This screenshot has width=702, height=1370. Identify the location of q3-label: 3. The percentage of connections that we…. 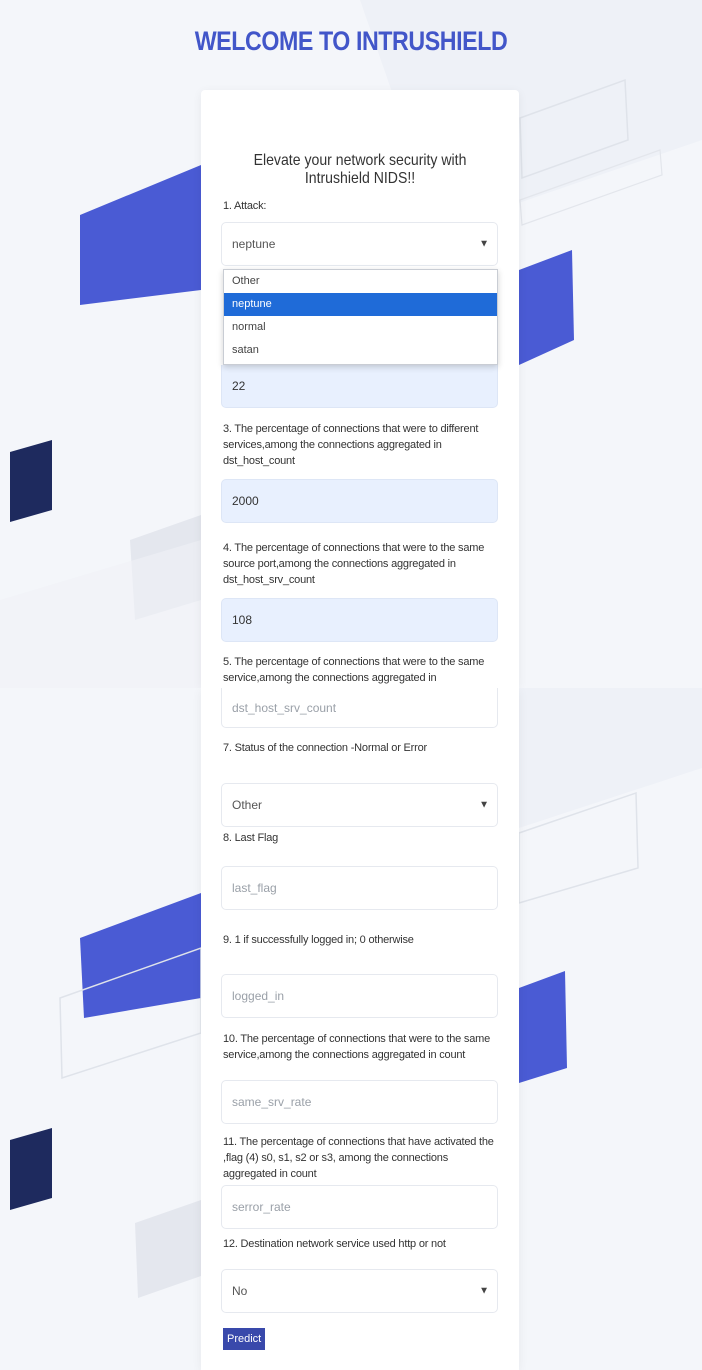
(351, 445).